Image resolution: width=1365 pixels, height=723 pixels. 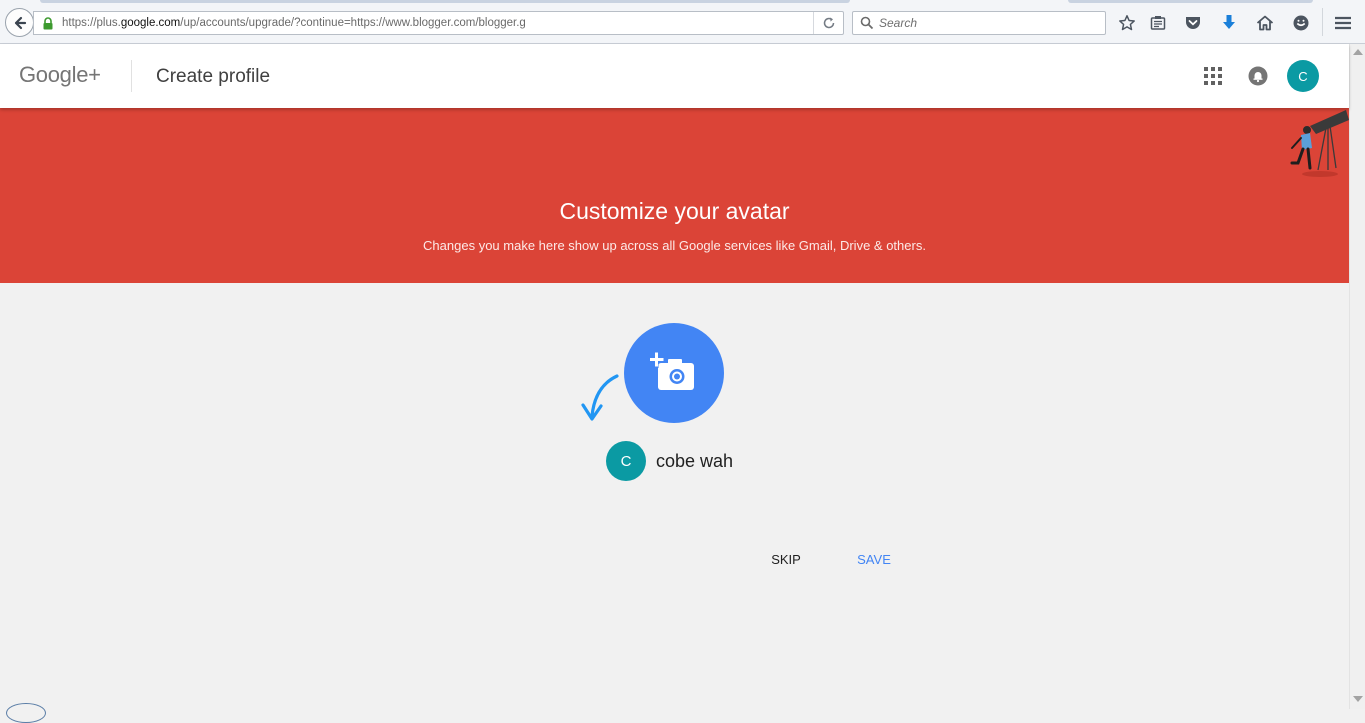 I want to click on profile-name: cobe wah, so click(x=695, y=460).